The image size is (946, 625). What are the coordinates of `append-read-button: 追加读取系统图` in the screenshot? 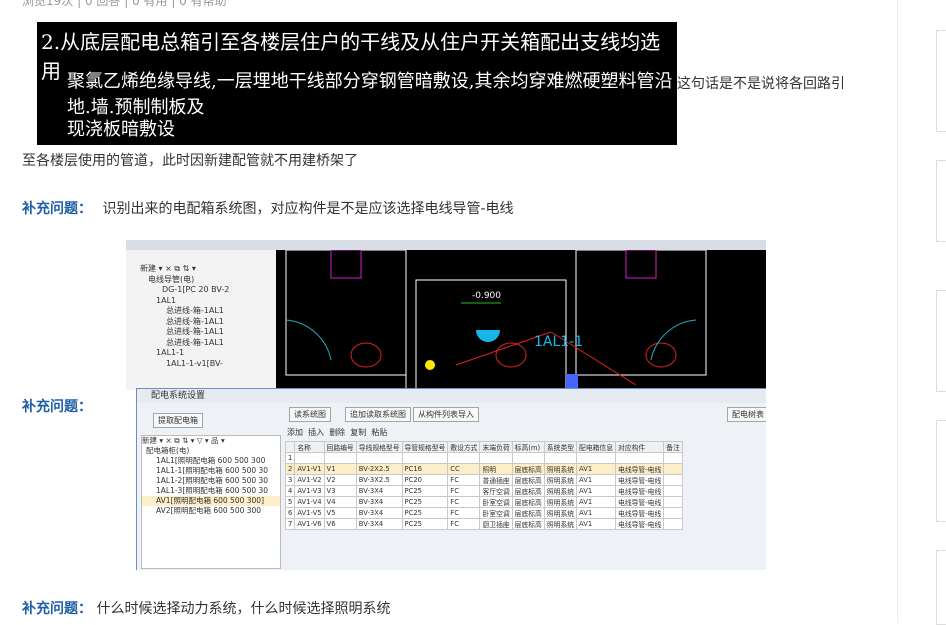 It's located at (378, 414).